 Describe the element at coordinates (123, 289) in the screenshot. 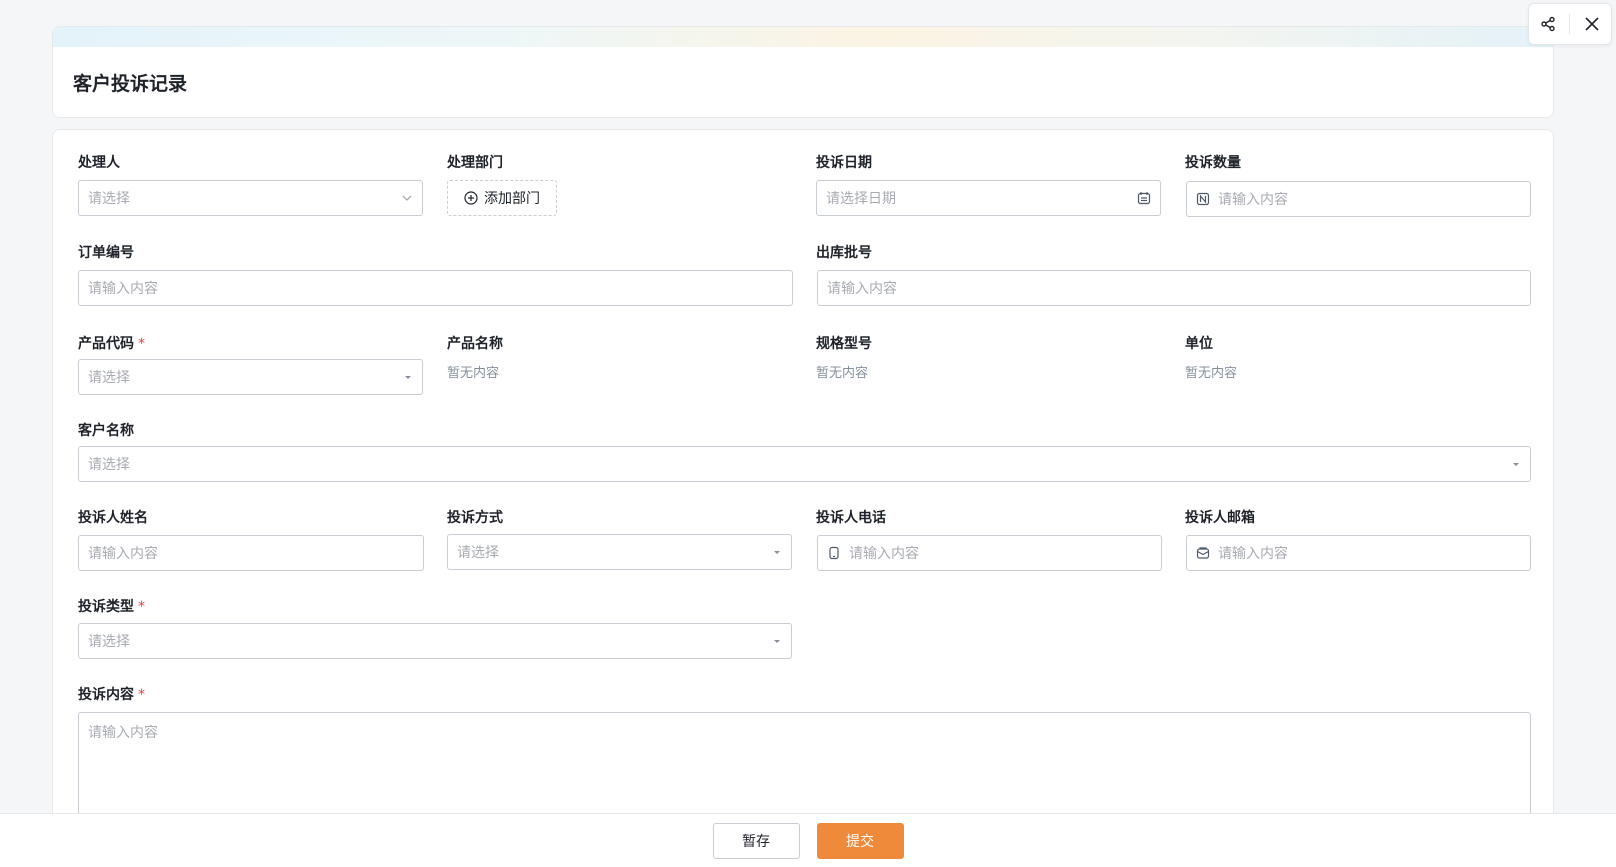

I see `order-no-placeholder: 请输入内容` at that location.